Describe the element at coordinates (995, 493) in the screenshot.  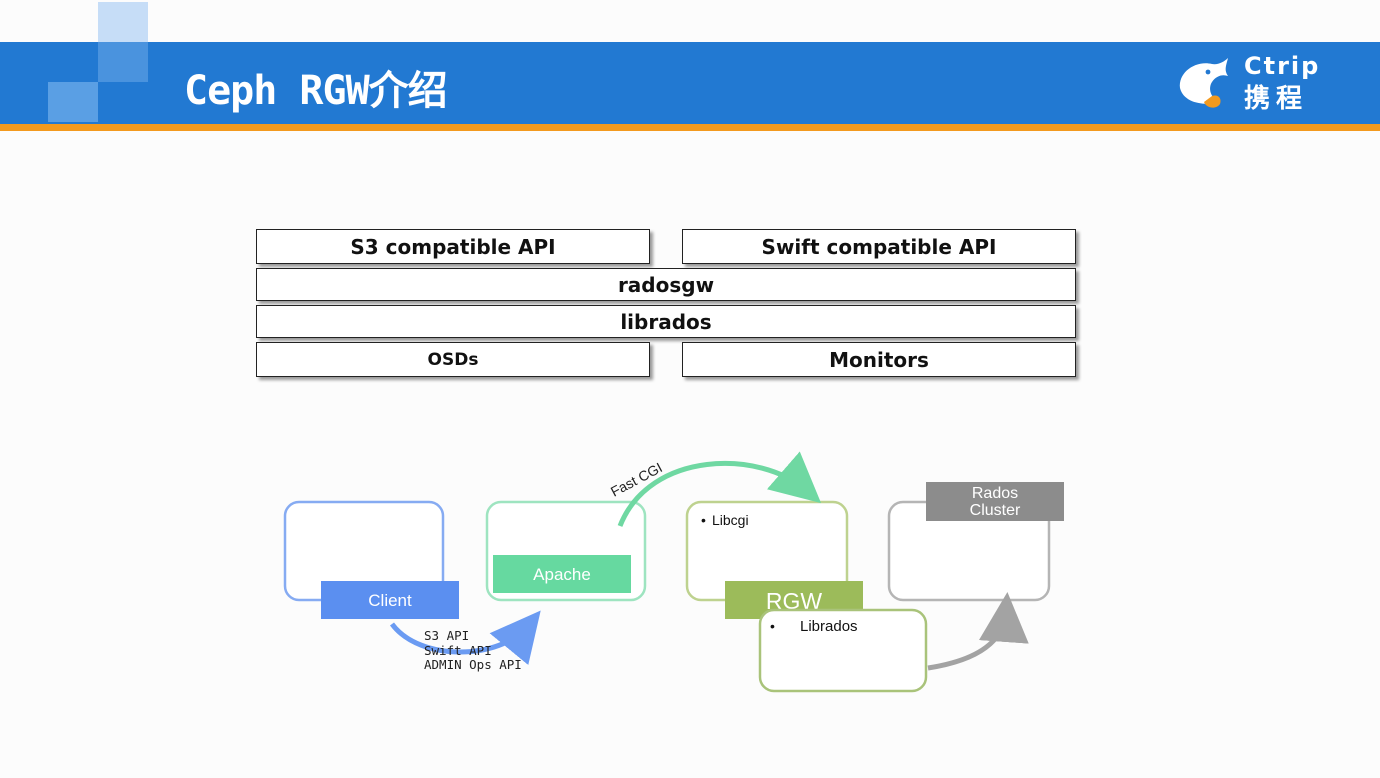
I see `rados-cluster-label-line1: Rados` at that location.